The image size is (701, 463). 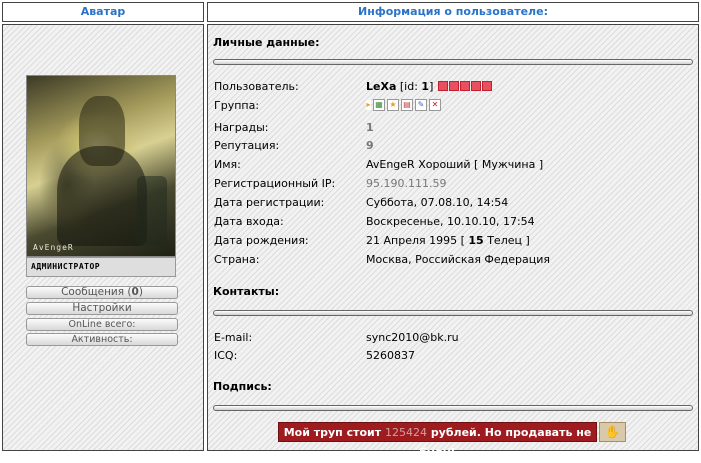 What do you see at coordinates (233, 337) in the screenshot?
I see `email-label: E-mail:` at bounding box center [233, 337].